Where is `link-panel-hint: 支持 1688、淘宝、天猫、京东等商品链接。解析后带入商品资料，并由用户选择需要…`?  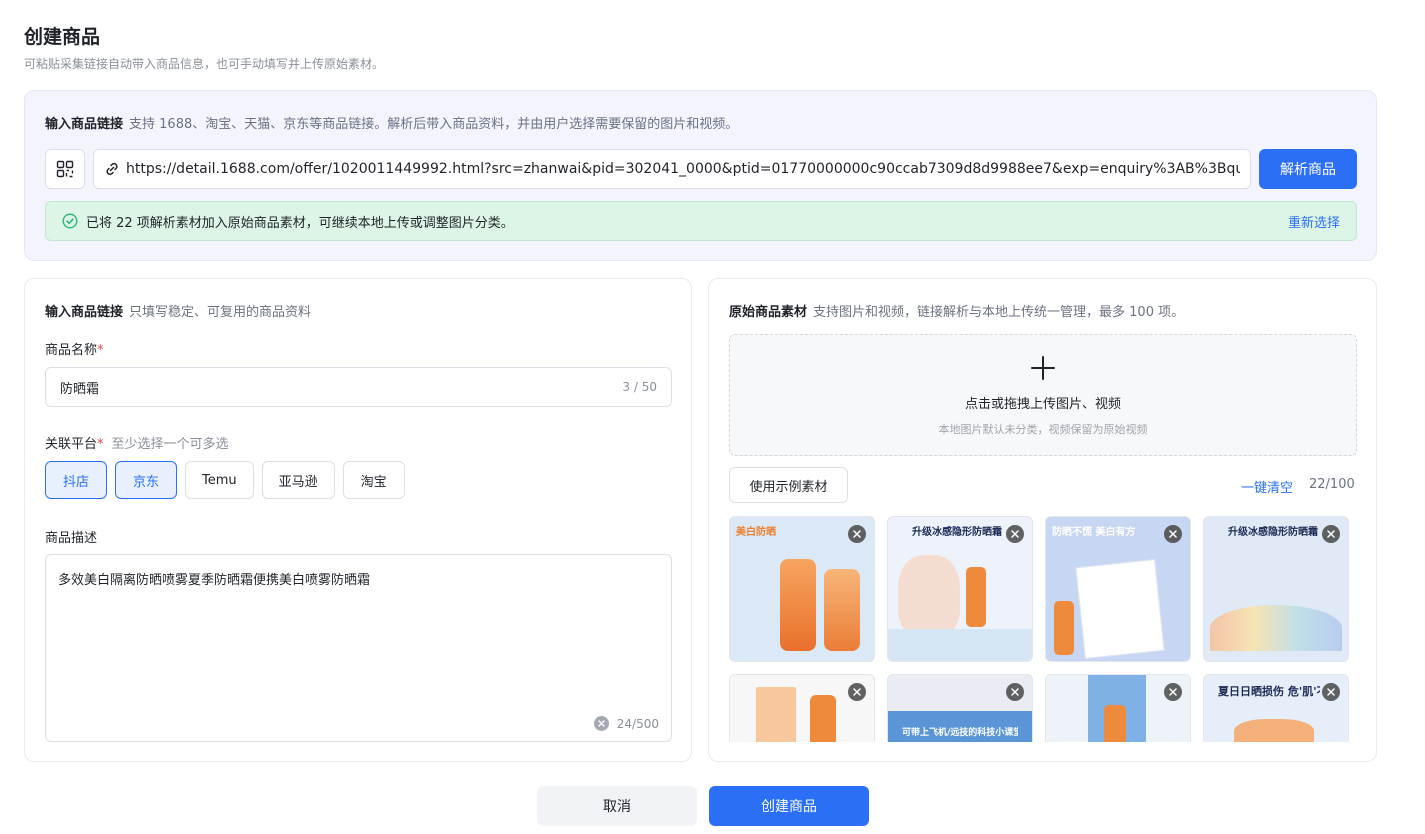
link-panel-hint: 支持 1688、淘宝、天猫、京东等商品链接。解析后带入商品资料，并由用户选择需要… is located at coordinates (434, 124).